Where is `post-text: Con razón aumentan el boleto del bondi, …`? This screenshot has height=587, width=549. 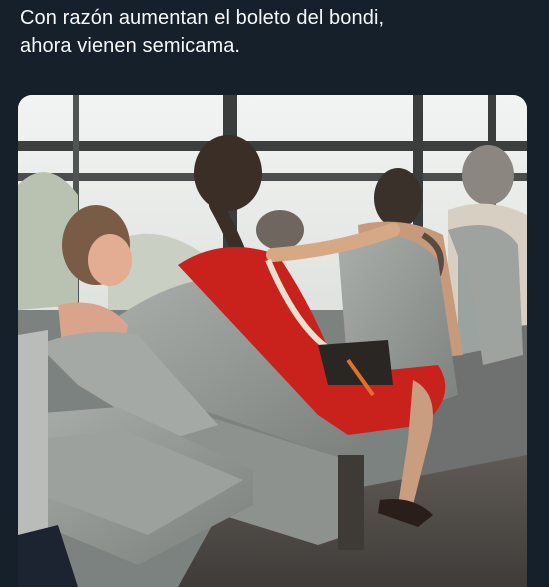
post-text: Con razón aumentan el boleto del bondi, … is located at coordinates (277, 32).